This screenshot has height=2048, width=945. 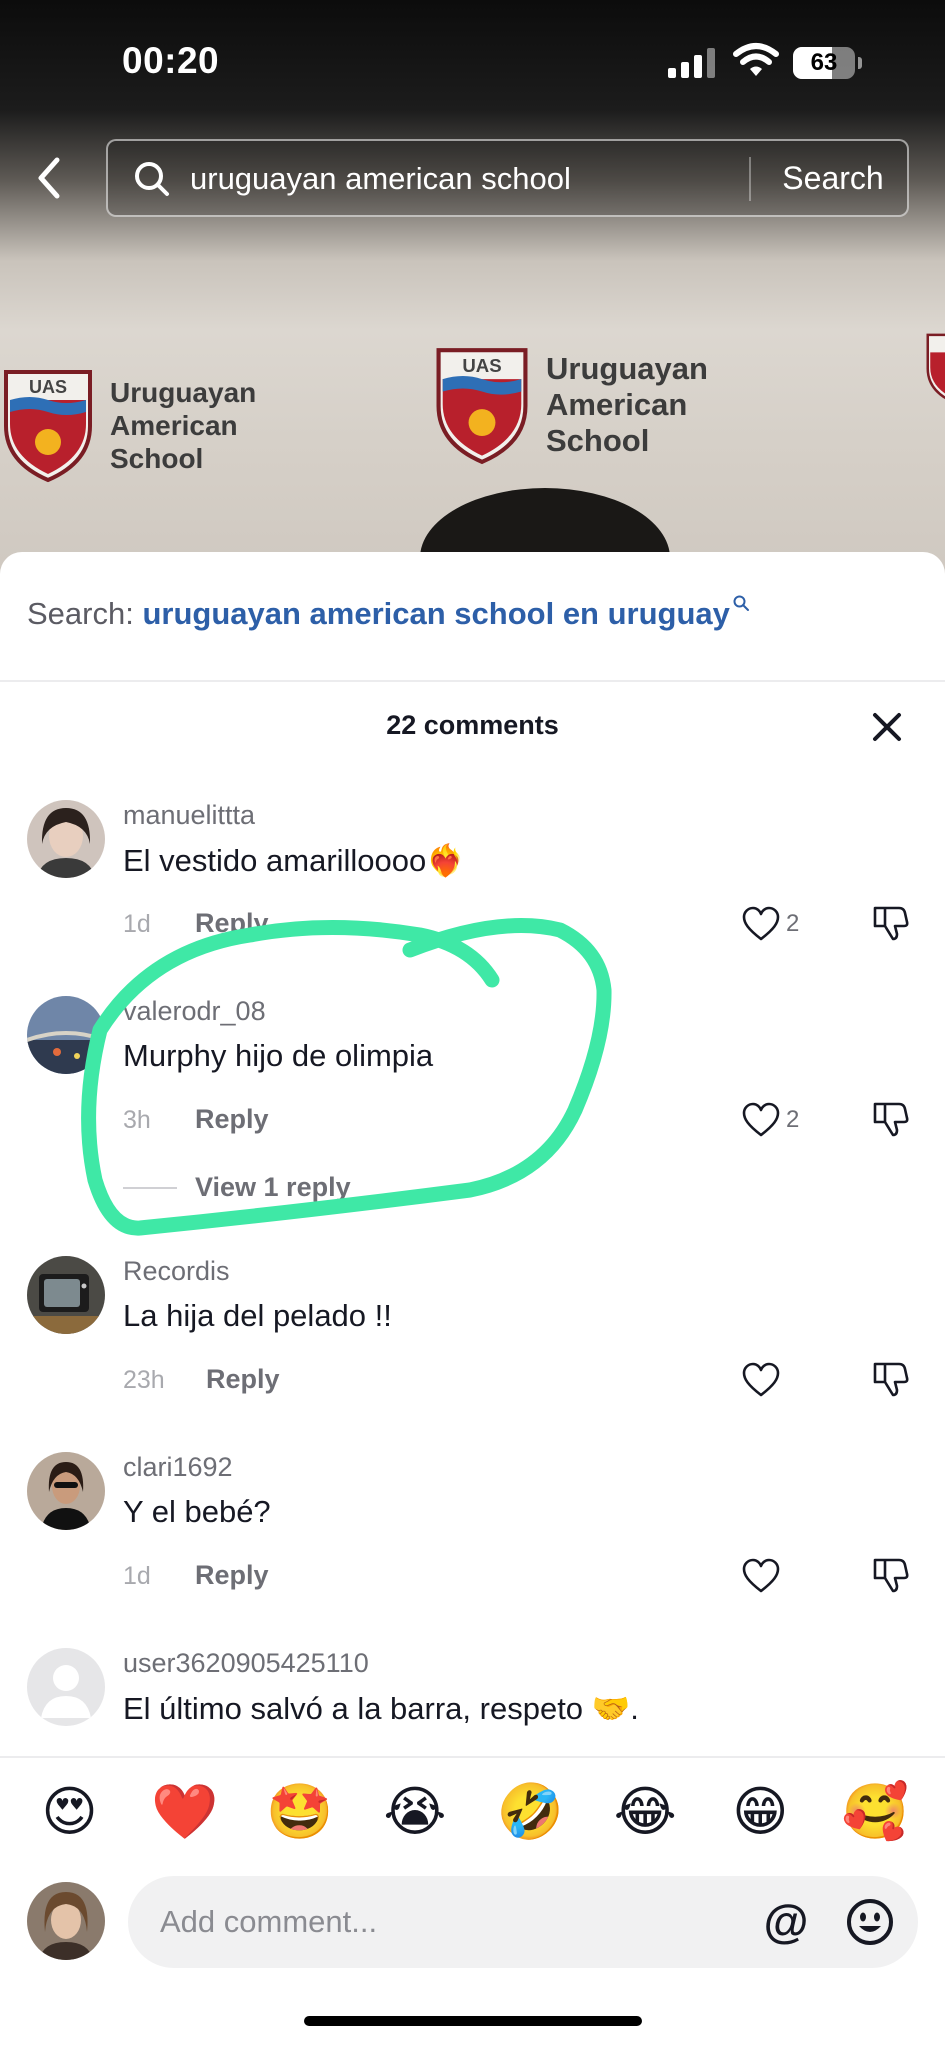 I want to click on comment-text: Murphy hijo de olimpia, so click(x=278, y=1055).